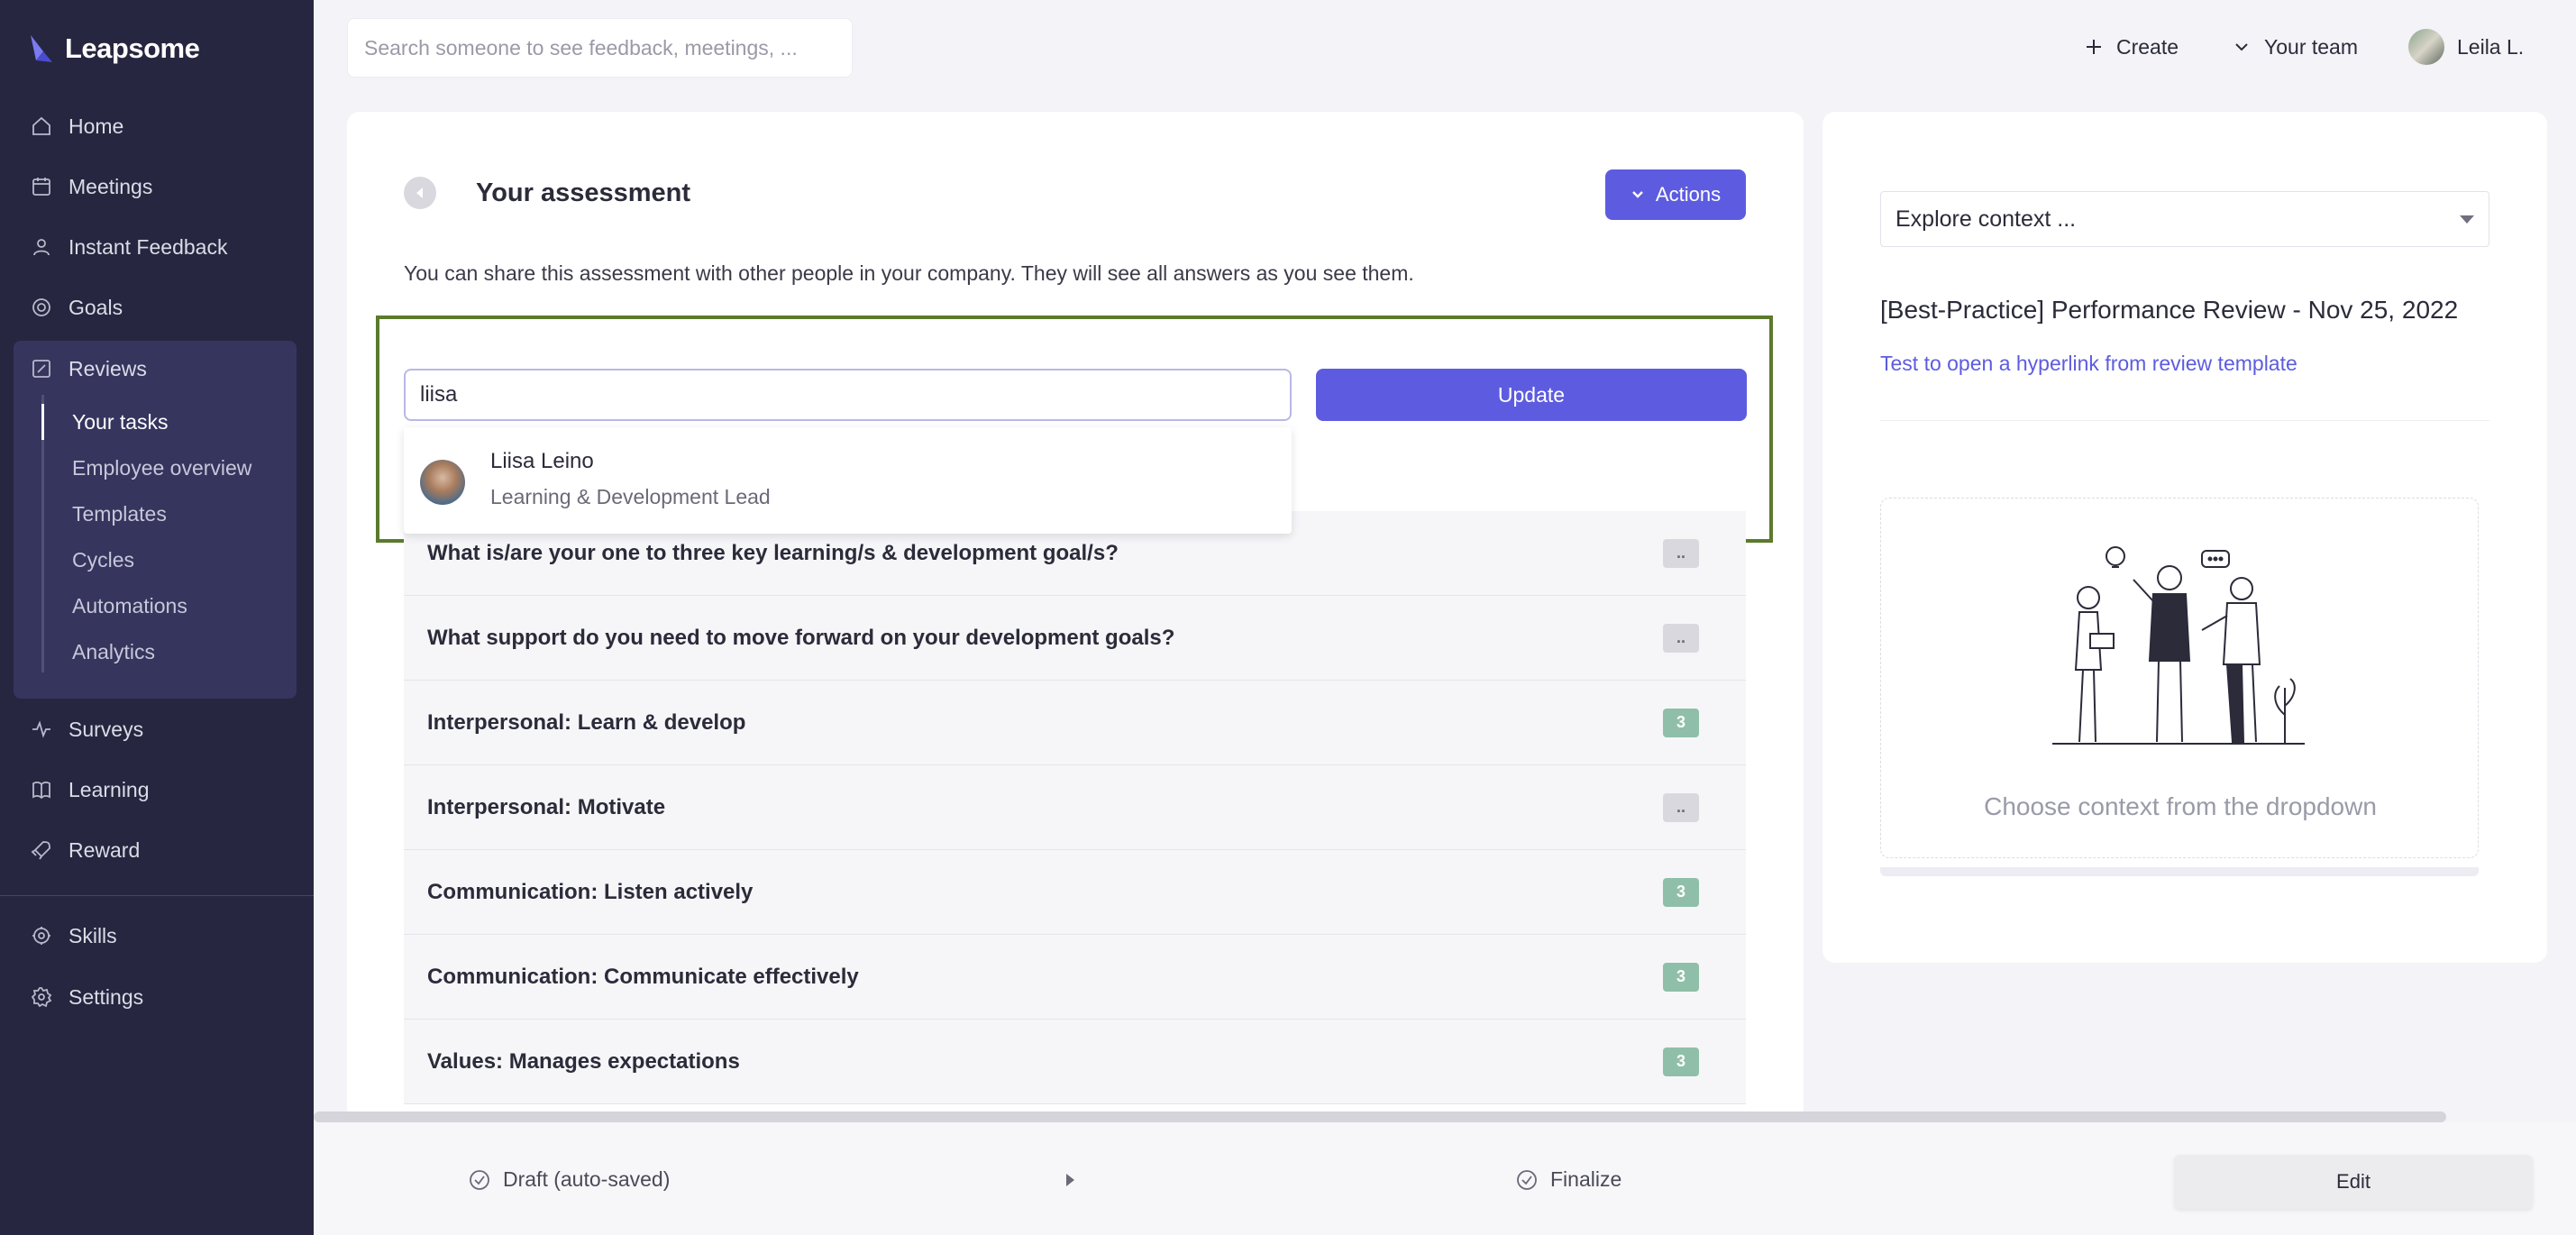 The image size is (2576, 1235). Describe the element at coordinates (442, 482) in the screenshot. I see `suggestion-avatar` at that location.